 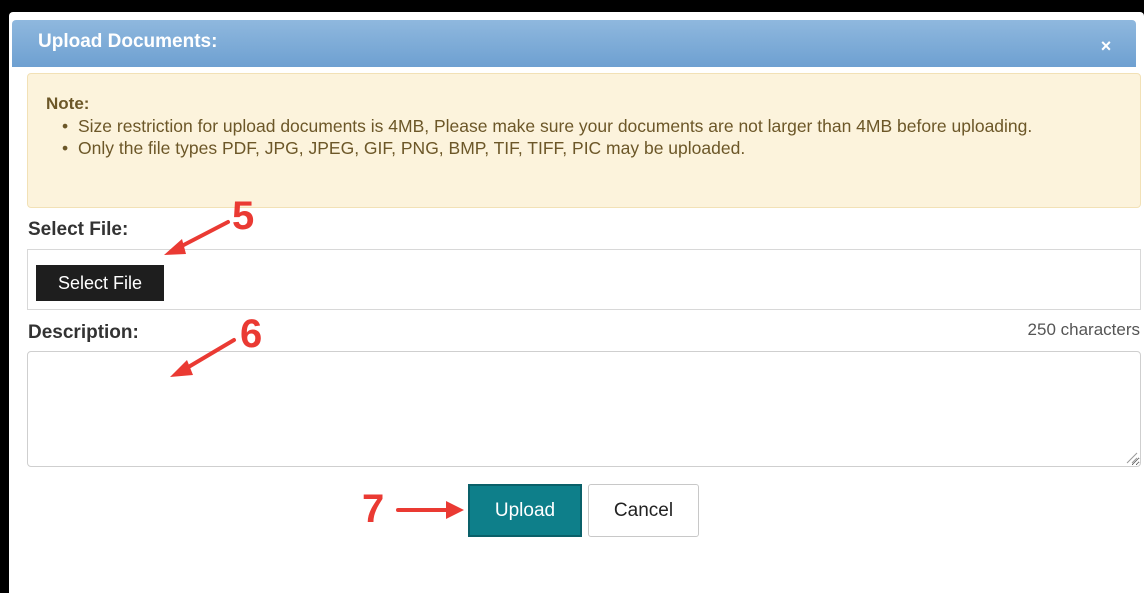 What do you see at coordinates (243, 216) in the screenshot?
I see `annotation-step-5: 5` at bounding box center [243, 216].